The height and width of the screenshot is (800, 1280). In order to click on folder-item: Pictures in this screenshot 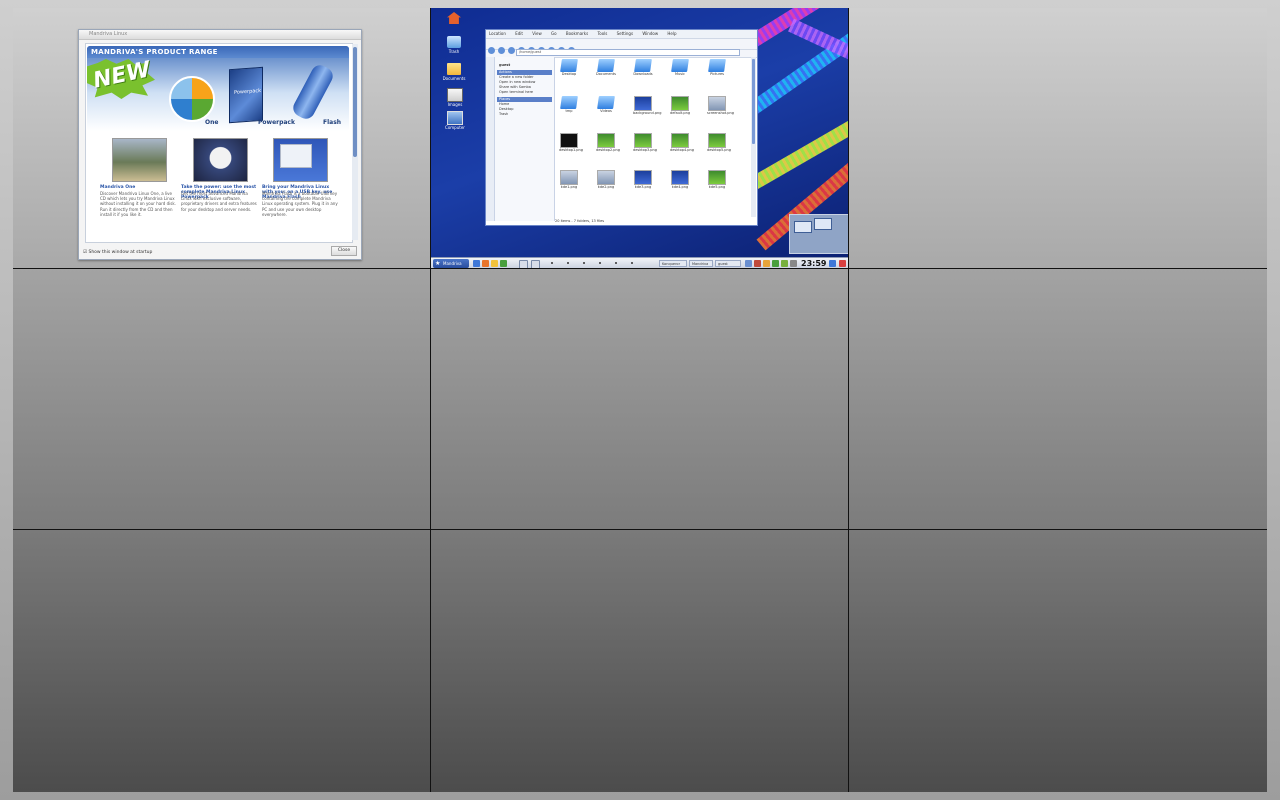, I will do `click(717, 73)`.